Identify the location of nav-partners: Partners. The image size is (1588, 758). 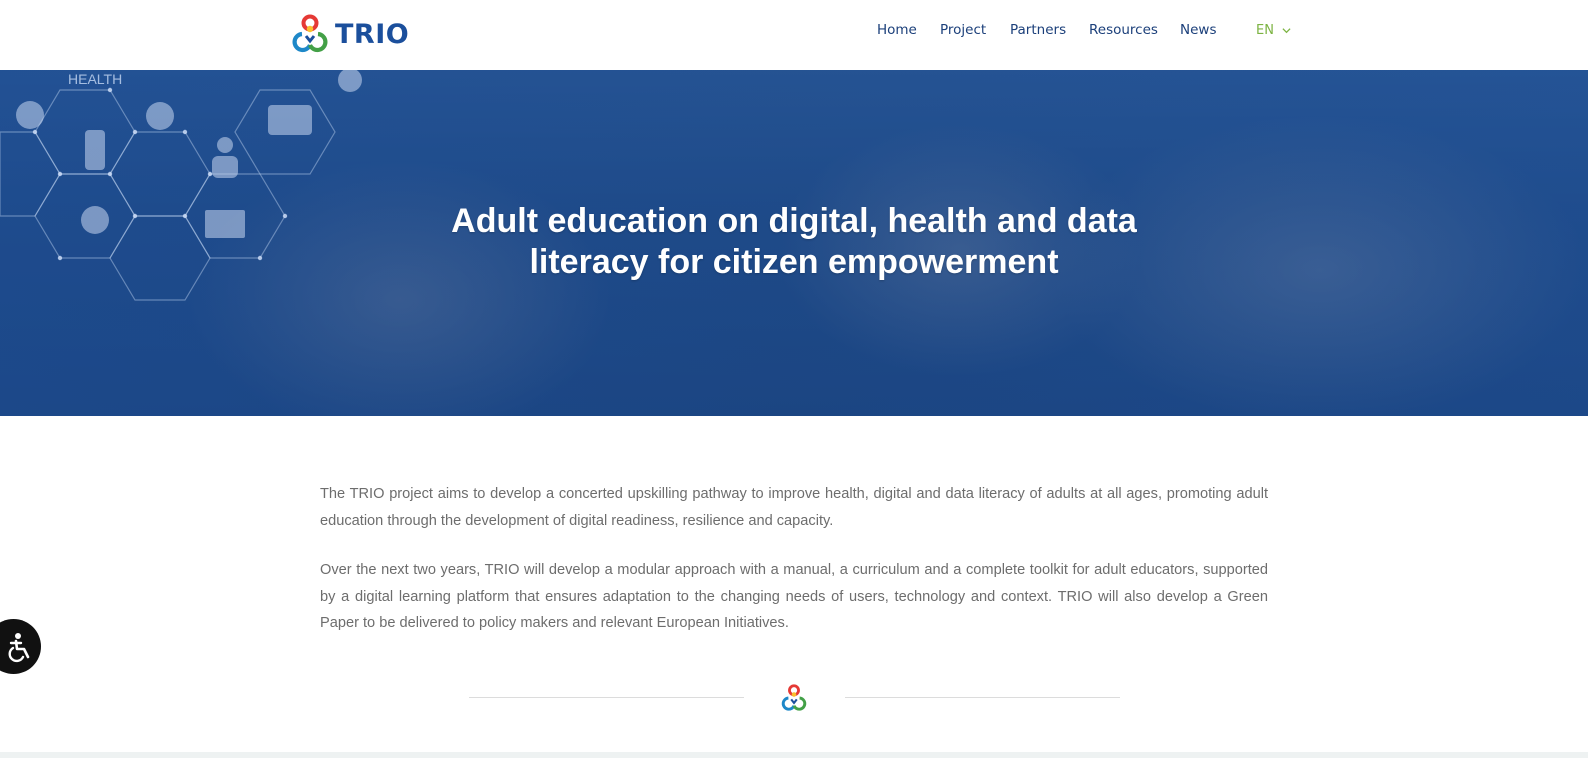
(1038, 30).